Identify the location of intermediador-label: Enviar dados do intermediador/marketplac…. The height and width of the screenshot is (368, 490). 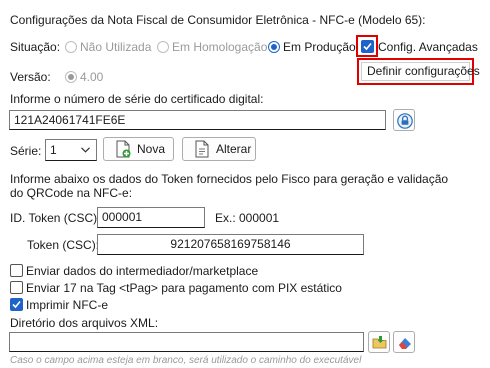
(142, 271).